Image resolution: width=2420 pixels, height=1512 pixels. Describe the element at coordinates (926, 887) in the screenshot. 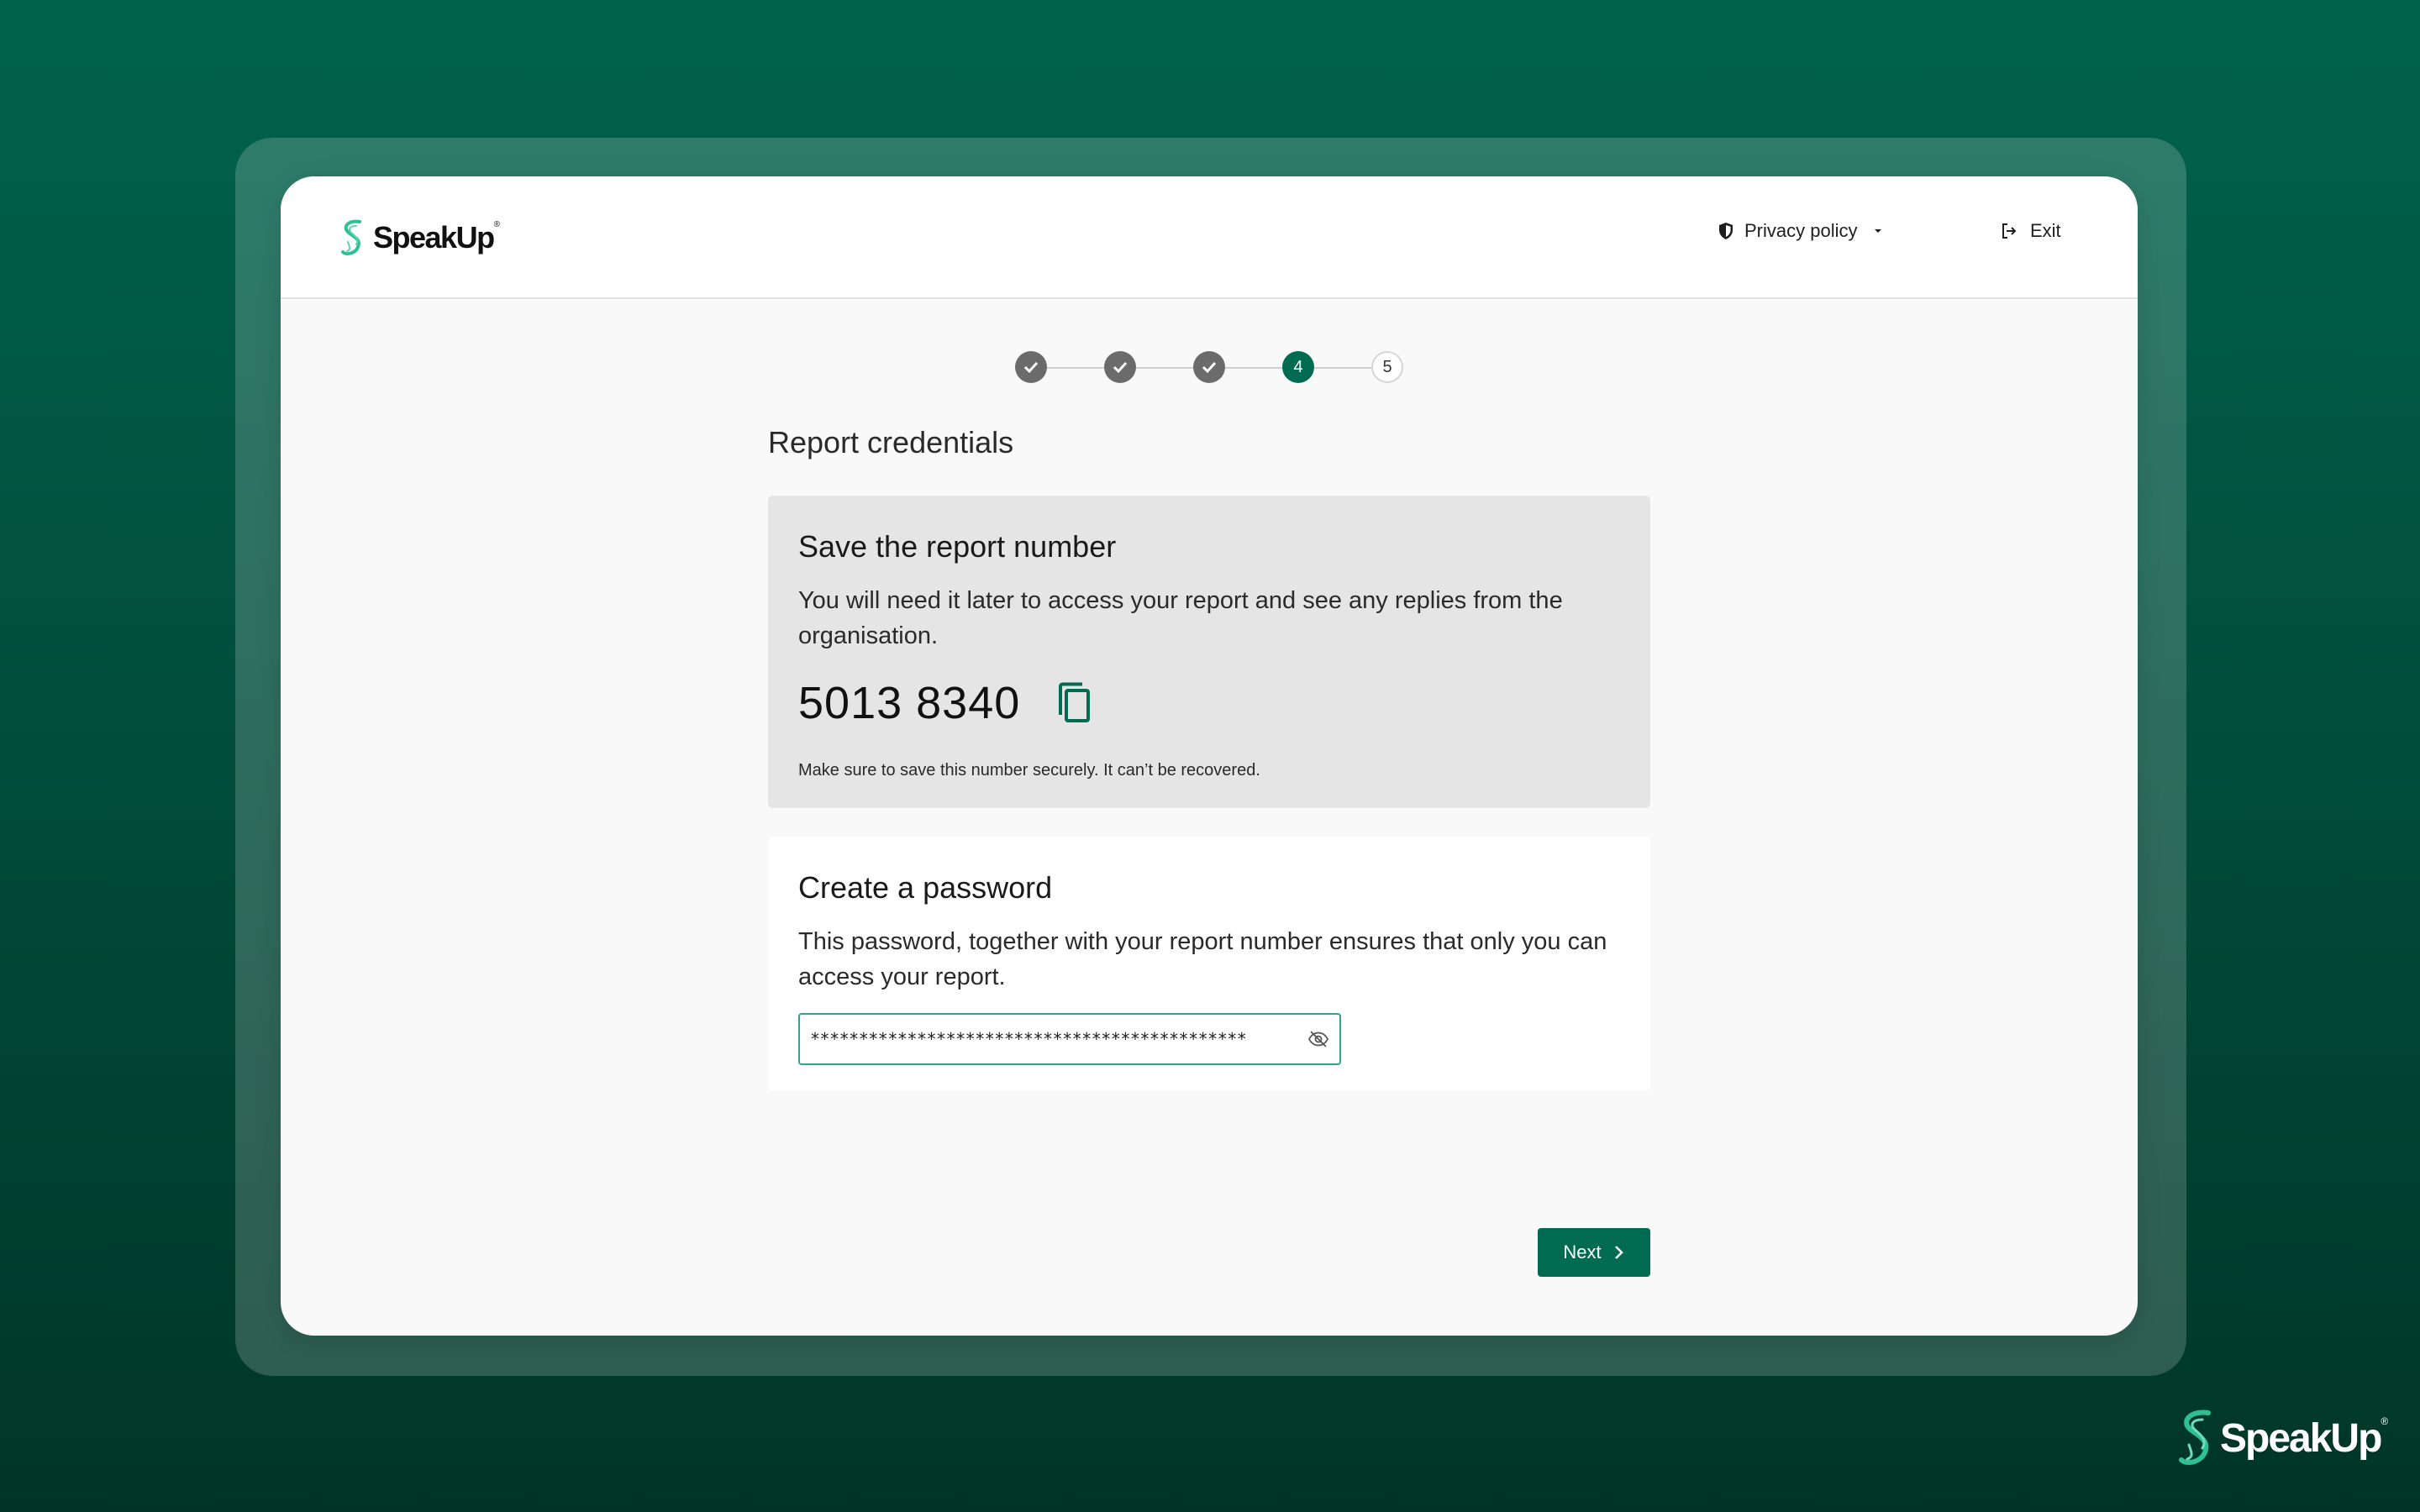

I see `create-password-title: Create a password` at that location.